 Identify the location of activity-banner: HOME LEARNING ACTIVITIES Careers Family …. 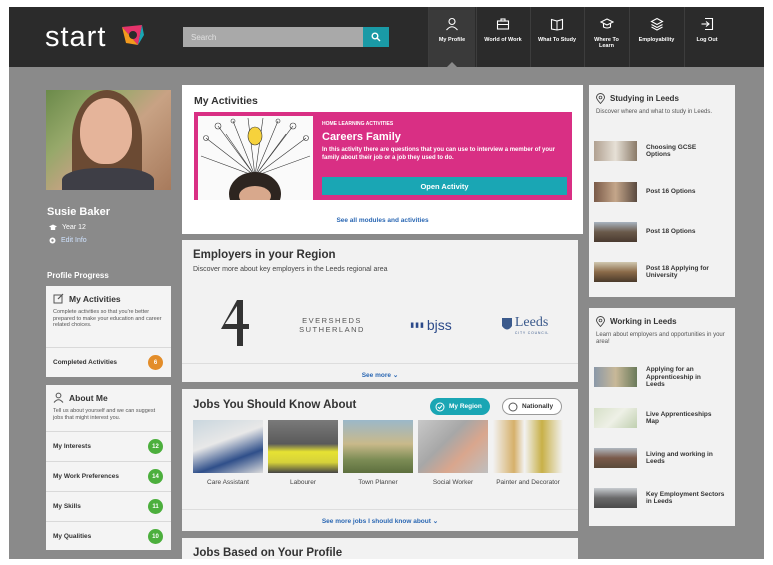
(383, 156).